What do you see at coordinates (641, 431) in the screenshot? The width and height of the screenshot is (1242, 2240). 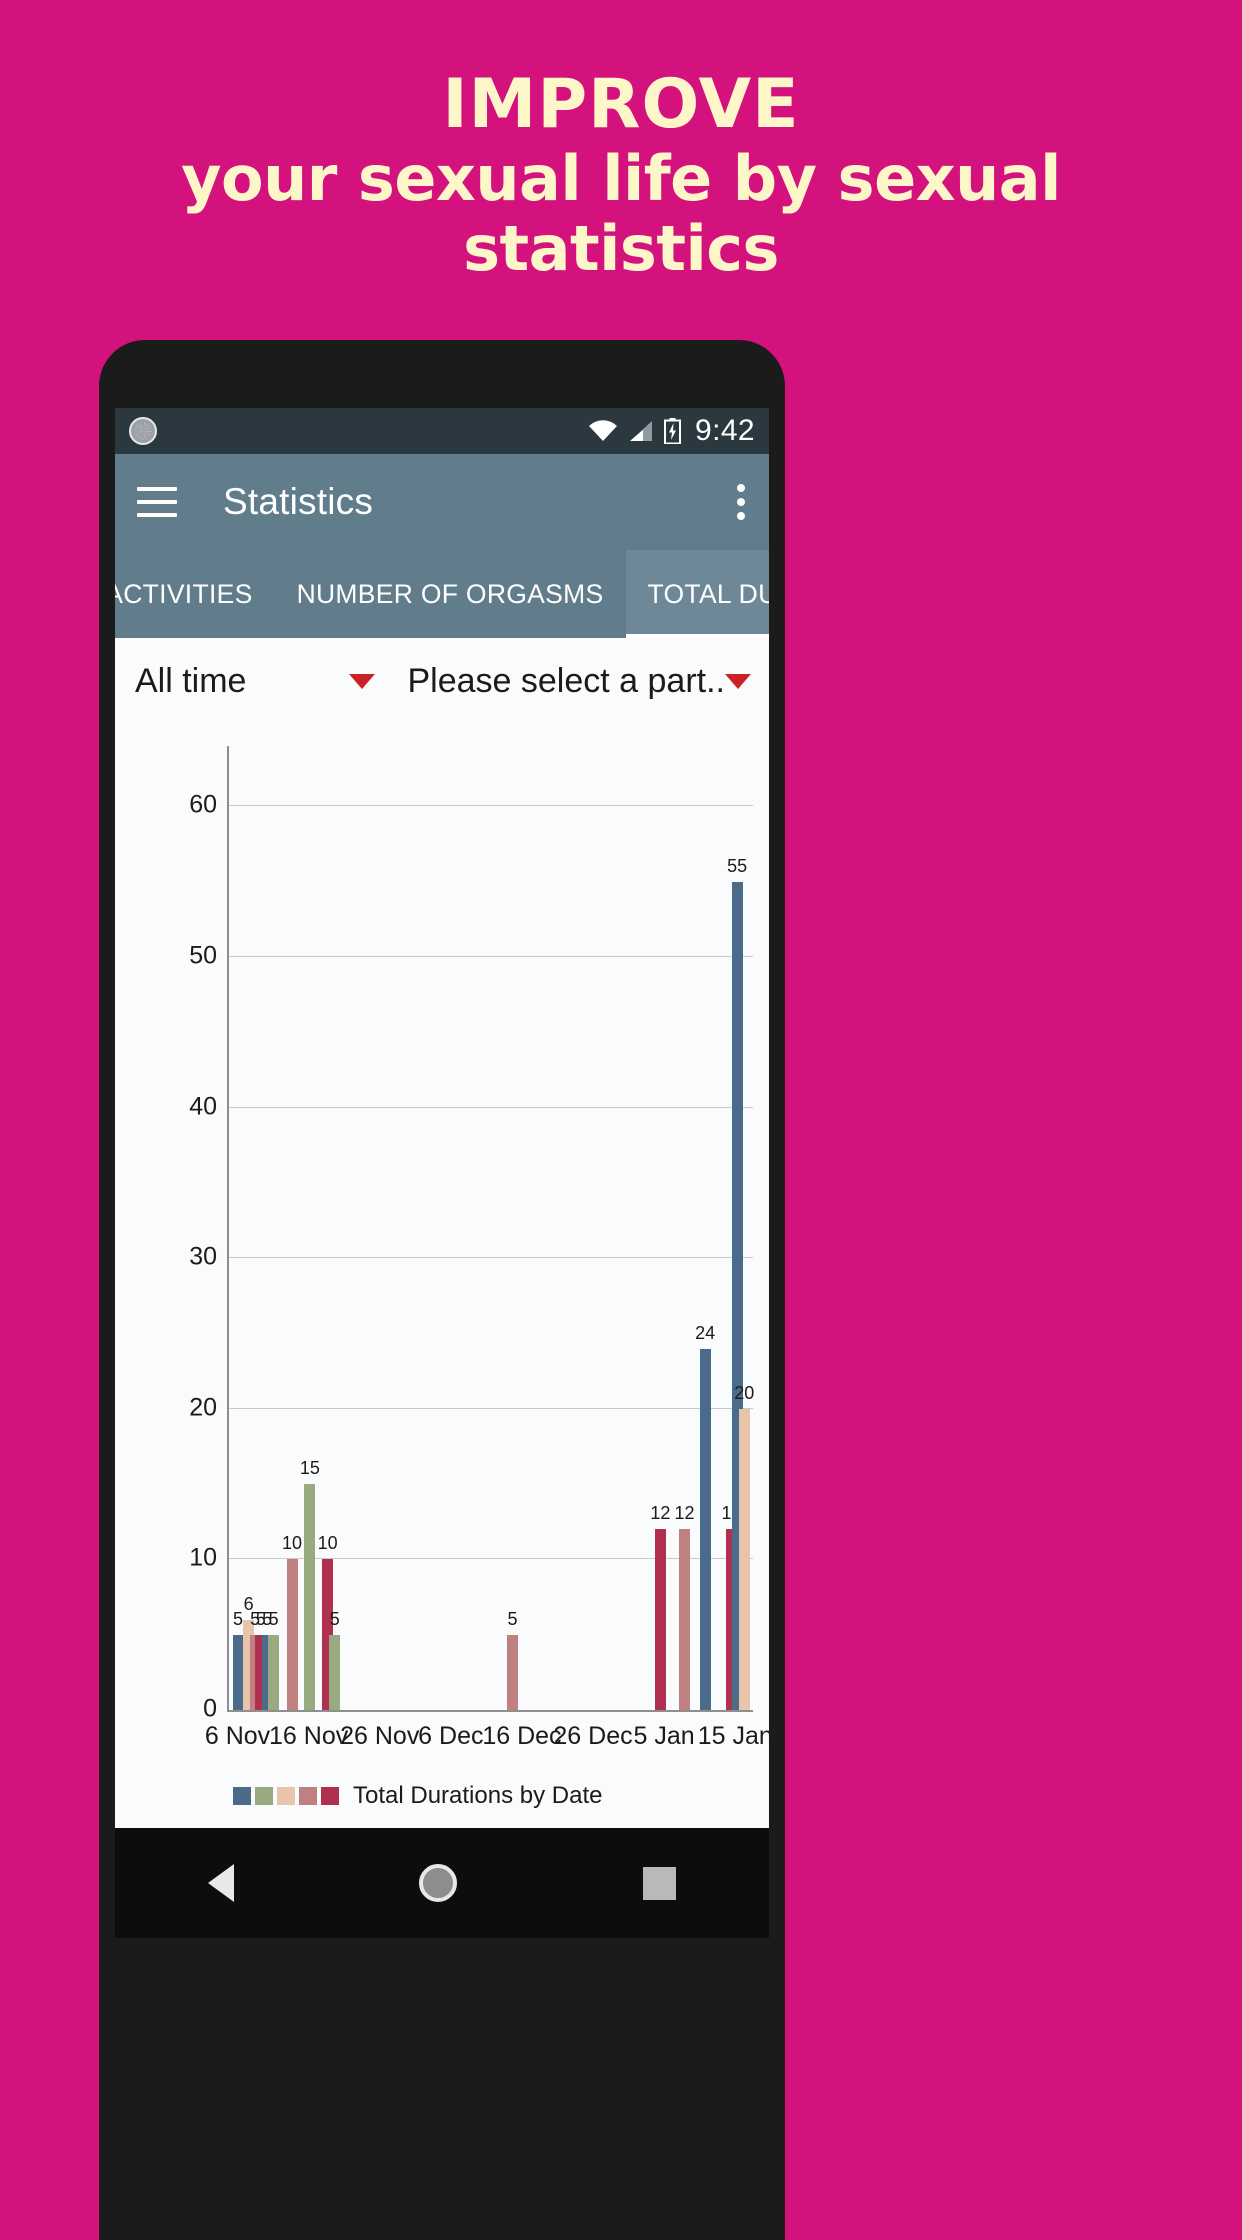 I see `signal-icon` at bounding box center [641, 431].